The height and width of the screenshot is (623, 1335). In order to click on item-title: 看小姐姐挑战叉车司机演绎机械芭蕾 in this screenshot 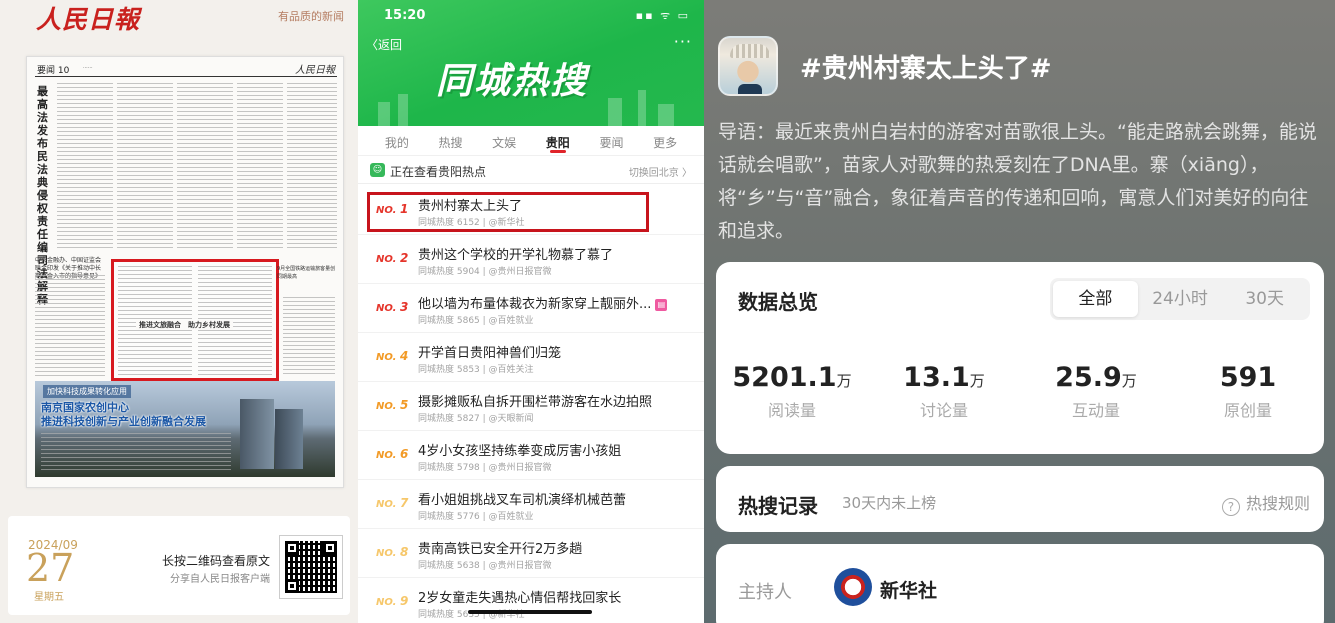, I will do `click(522, 500)`.